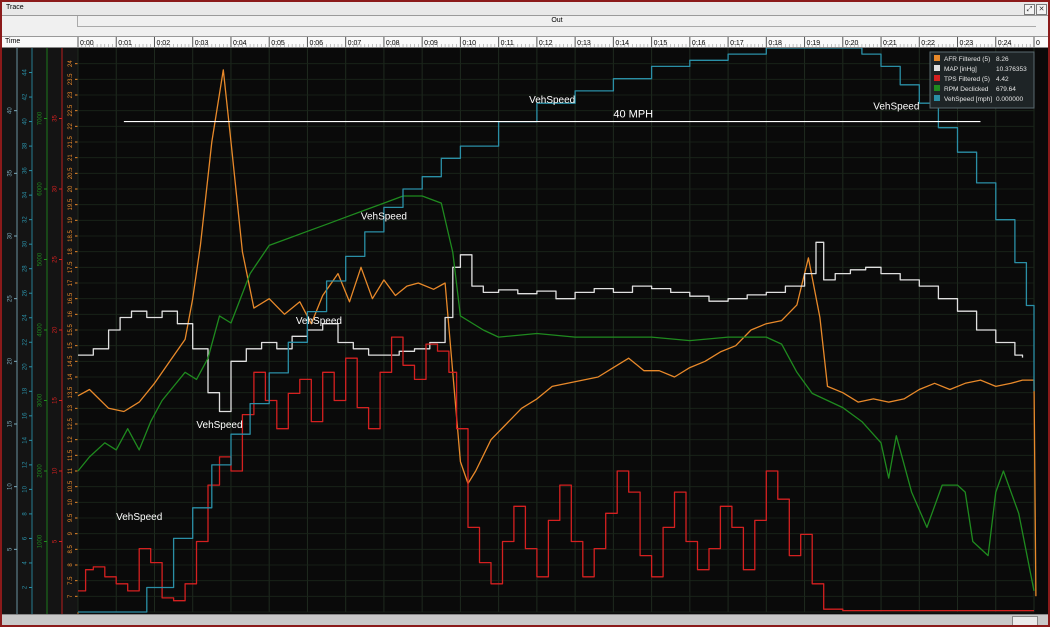  I want to click on axis-tick-label-map: 20, so click(11, 360).